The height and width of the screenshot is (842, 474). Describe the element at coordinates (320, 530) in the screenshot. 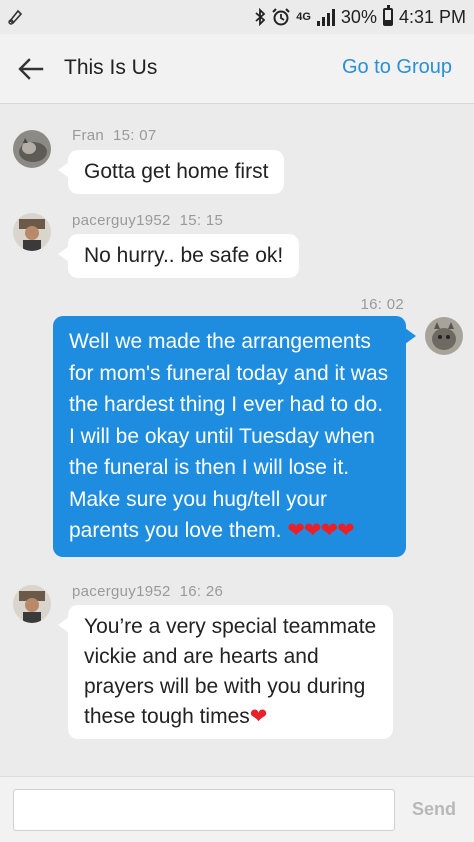

I see `hearts-emoji: ❤❤❤❤` at that location.